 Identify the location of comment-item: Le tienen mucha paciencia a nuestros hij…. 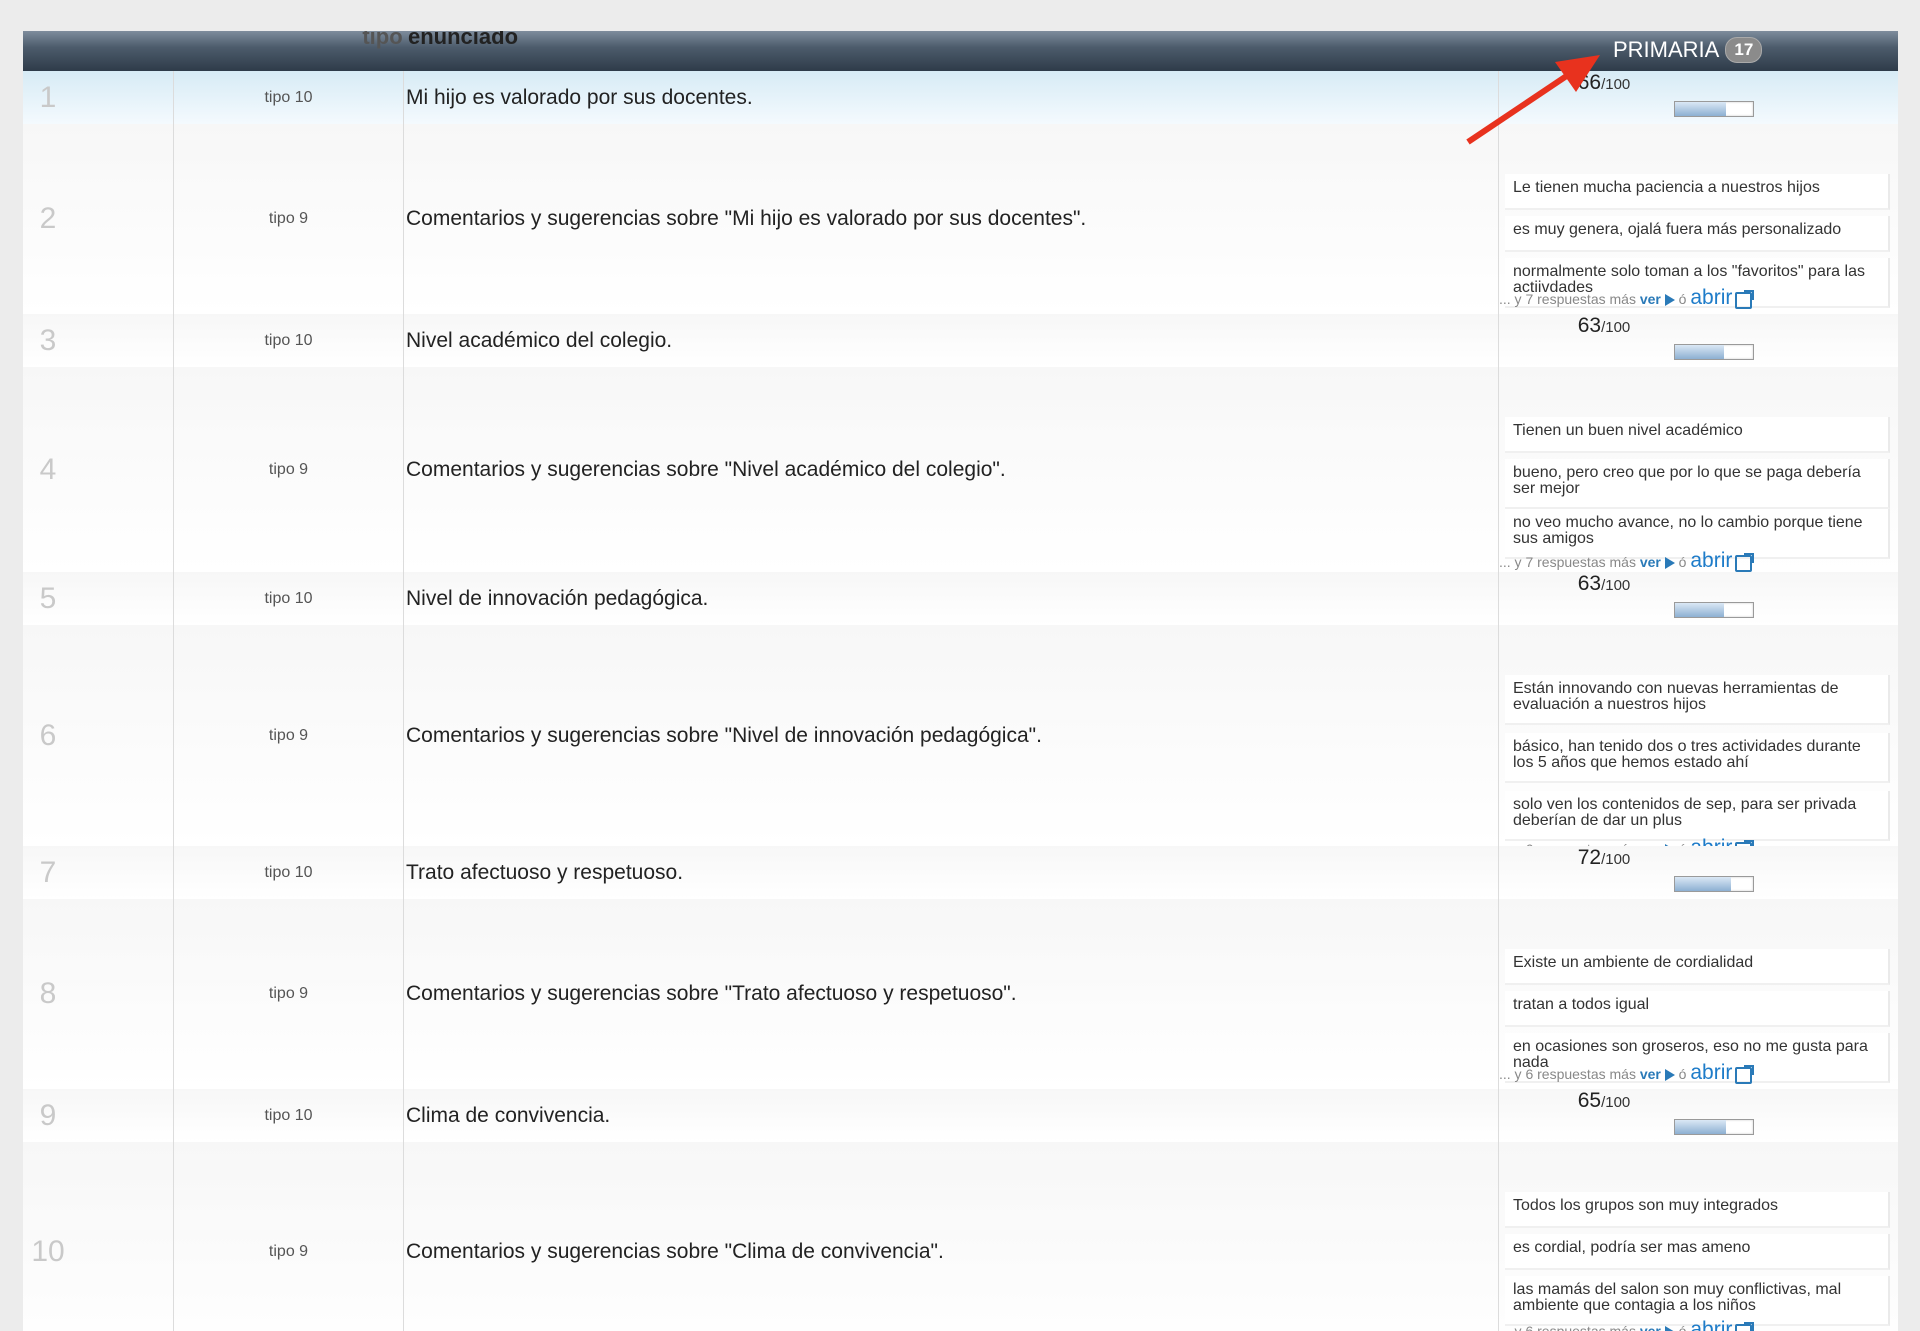
(1697, 192).